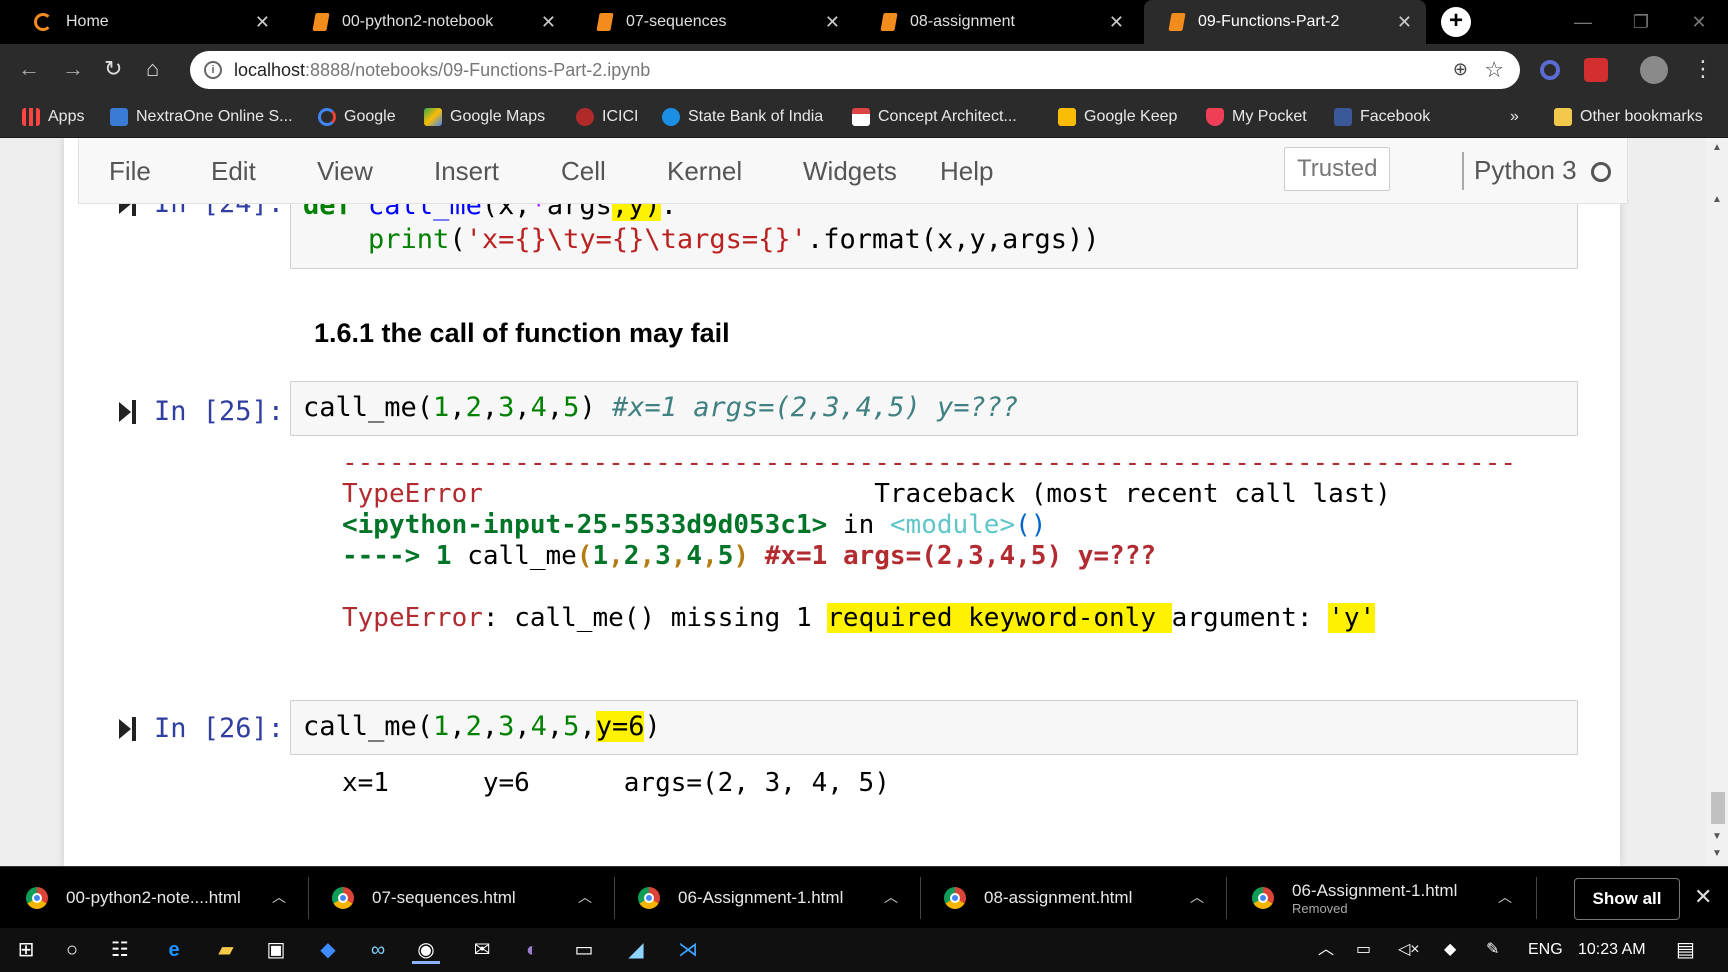 This screenshot has width=1728, height=972. What do you see at coordinates (426, 950) in the screenshot?
I see `chrome-taskbar-icon: ◉` at bounding box center [426, 950].